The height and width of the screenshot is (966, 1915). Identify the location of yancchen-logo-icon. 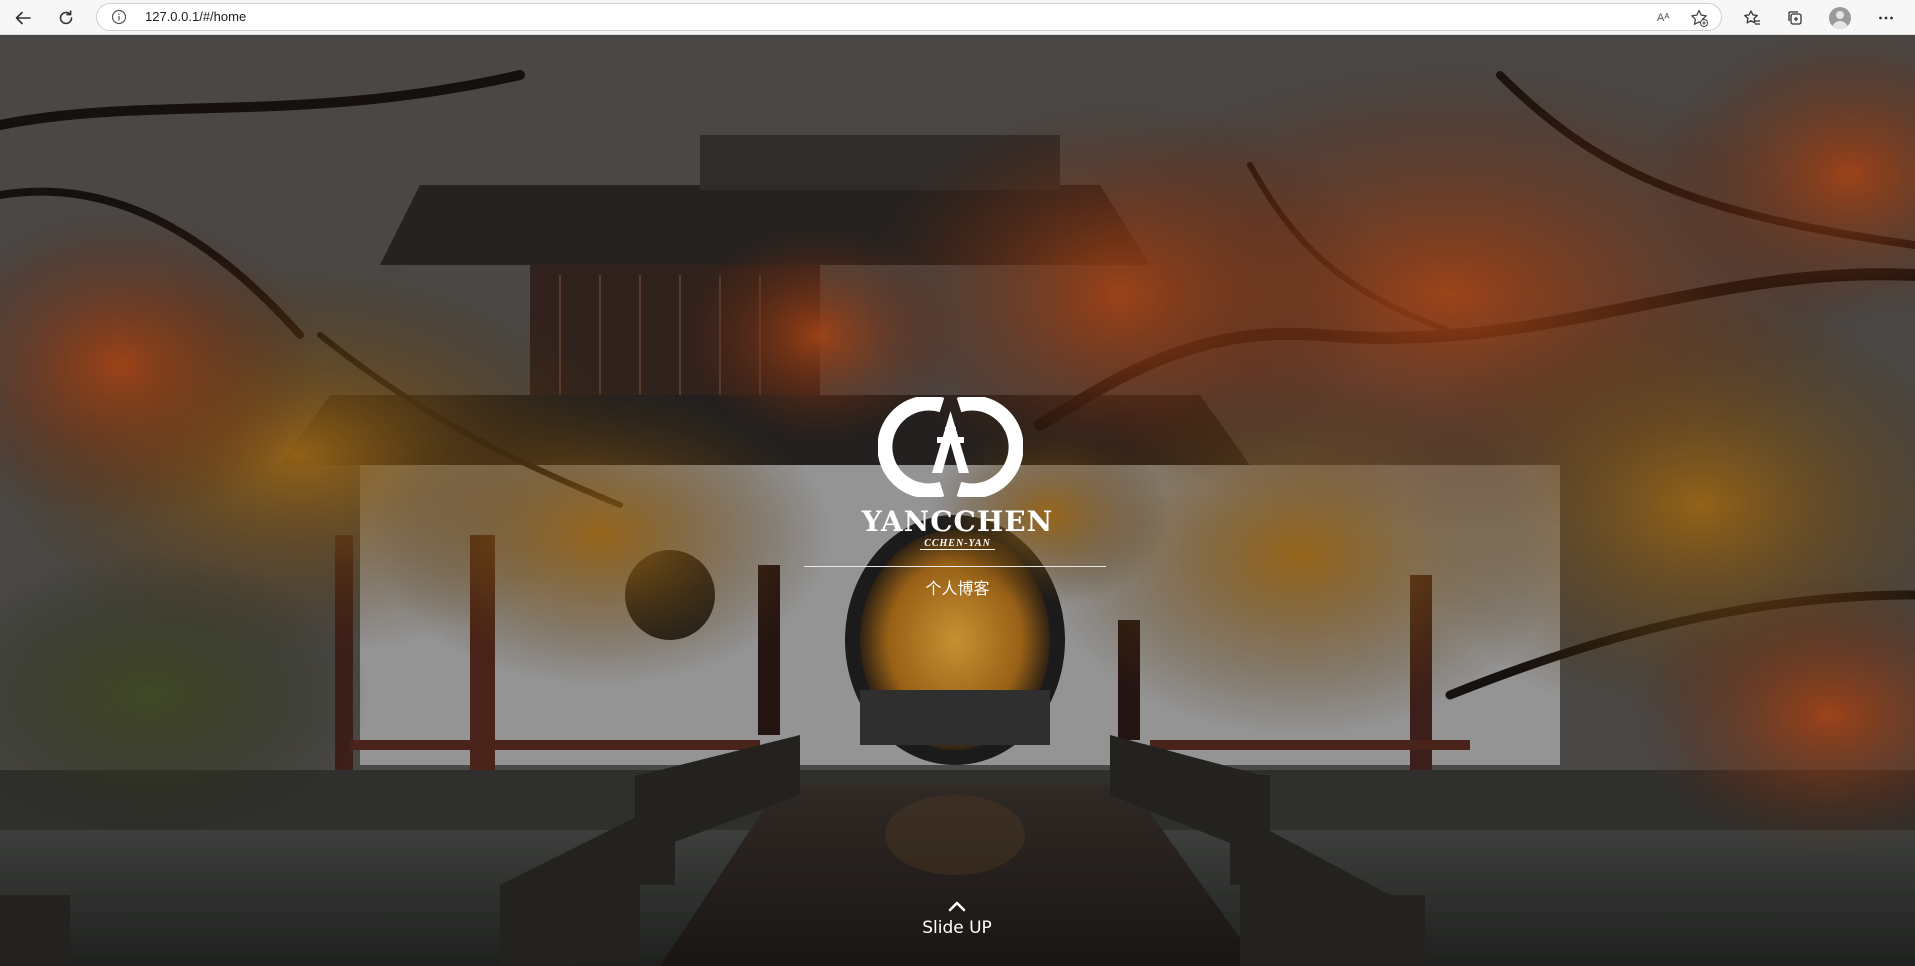
(950, 447).